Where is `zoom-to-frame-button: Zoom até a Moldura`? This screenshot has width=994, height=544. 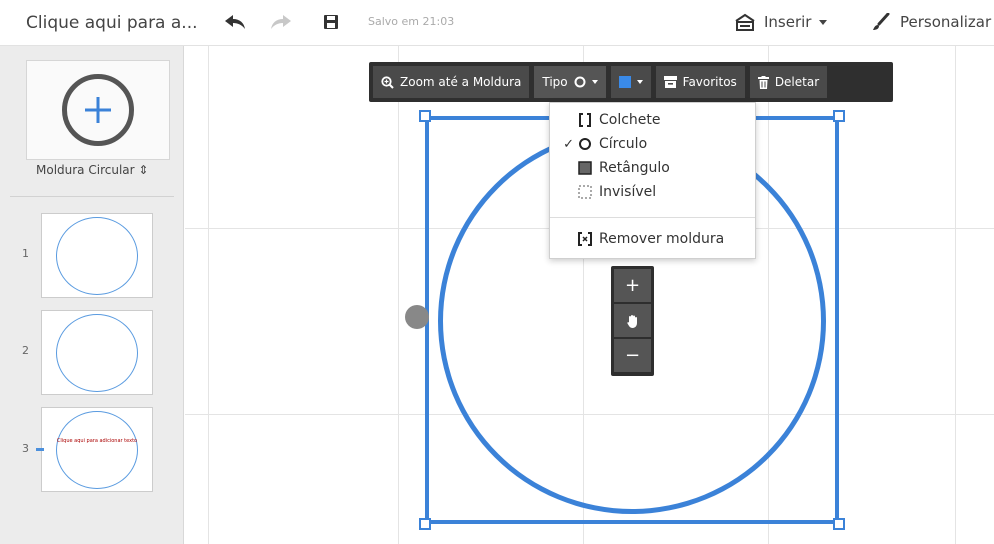
zoom-to-frame-button: Zoom até a Moldura is located at coordinates (451, 82).